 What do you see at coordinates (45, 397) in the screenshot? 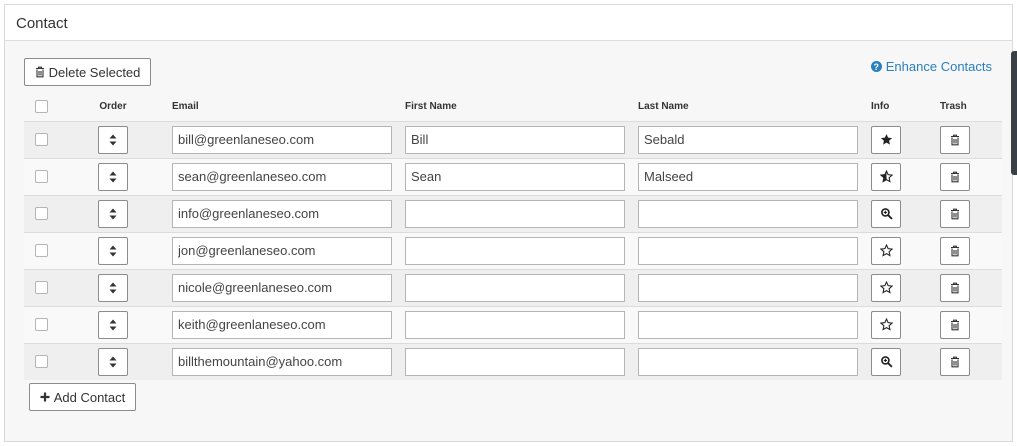
I see `plus-icon` at bounding box center [45, 397].